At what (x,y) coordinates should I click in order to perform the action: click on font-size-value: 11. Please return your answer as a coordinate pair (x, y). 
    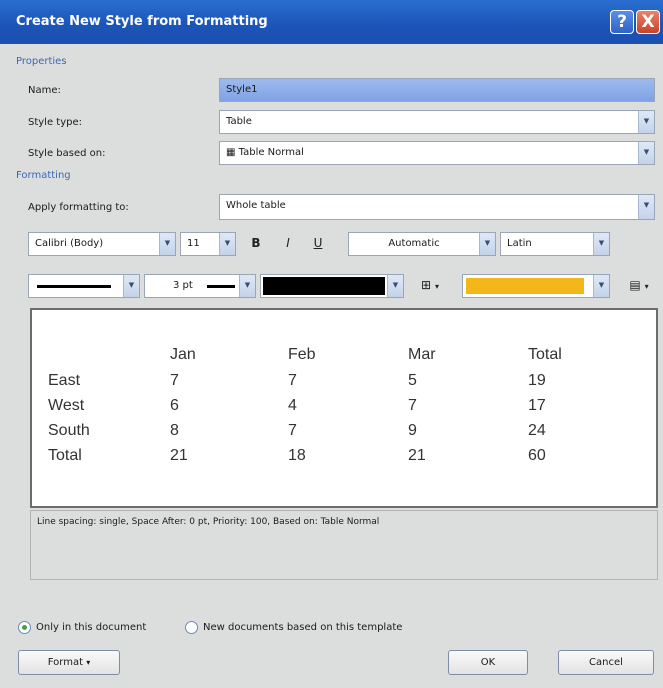
    Looking at the image, I should click on (193, 243).